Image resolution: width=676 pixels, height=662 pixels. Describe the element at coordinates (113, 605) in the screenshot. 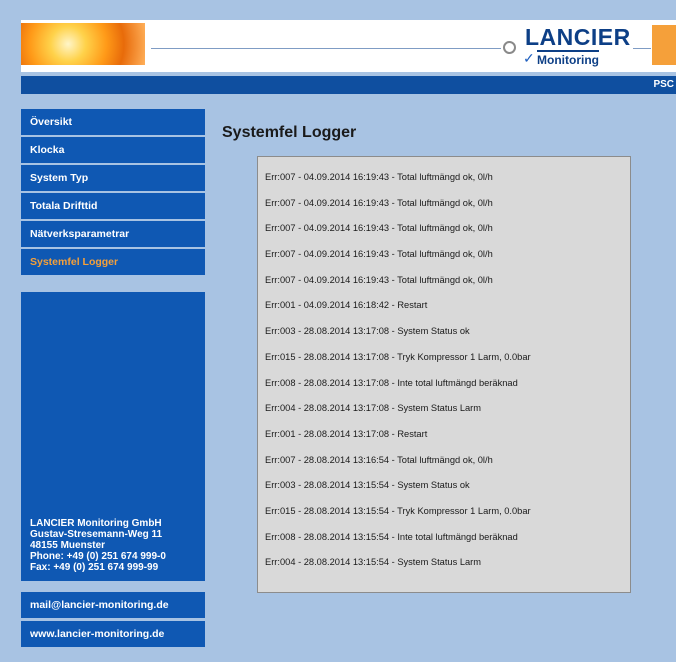

I see `email-link: mail@lancier-monitoring.de` at that location.